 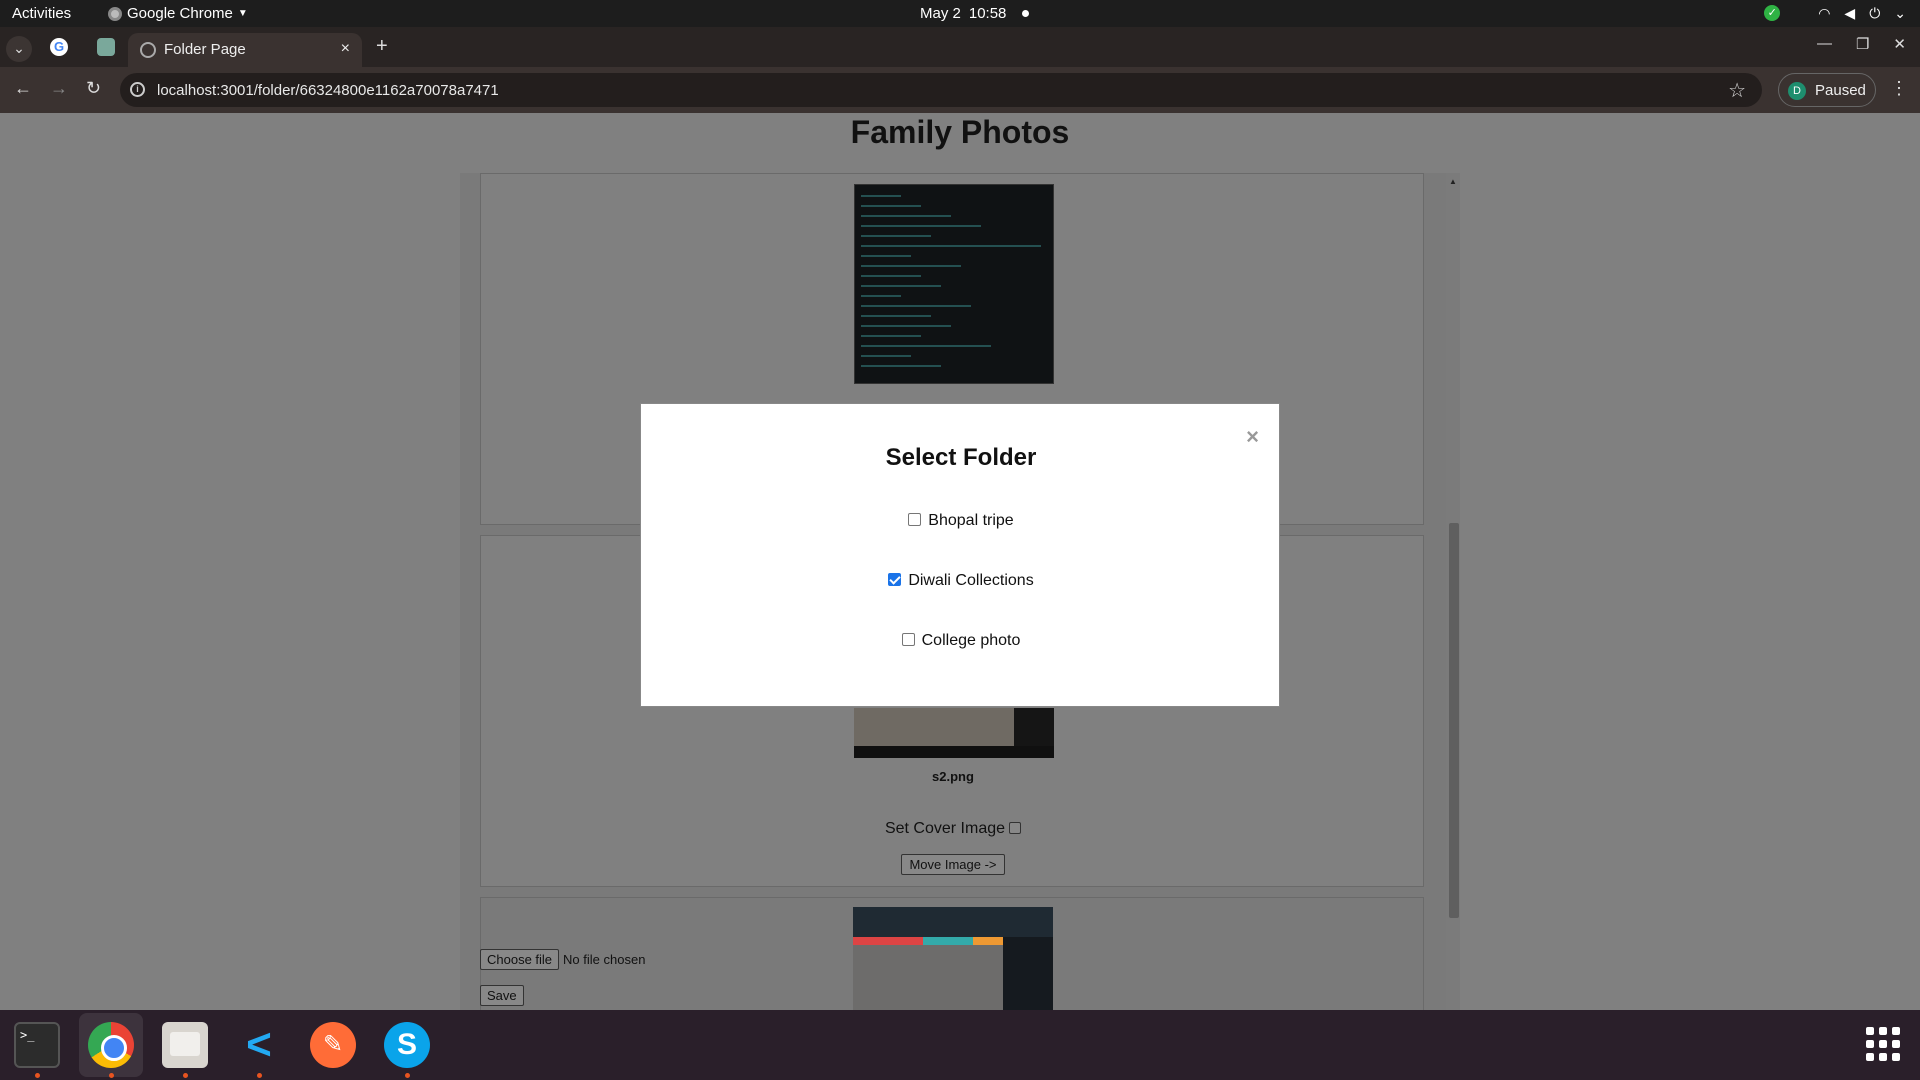 I want to click on back-arrow-icon: ←, so click(x=23, y=88).